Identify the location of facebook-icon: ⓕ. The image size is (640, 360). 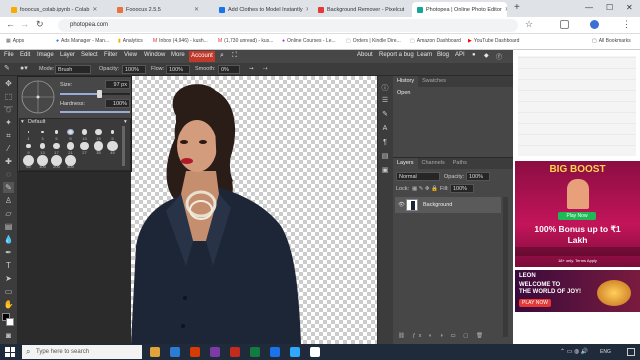
(499, 56).